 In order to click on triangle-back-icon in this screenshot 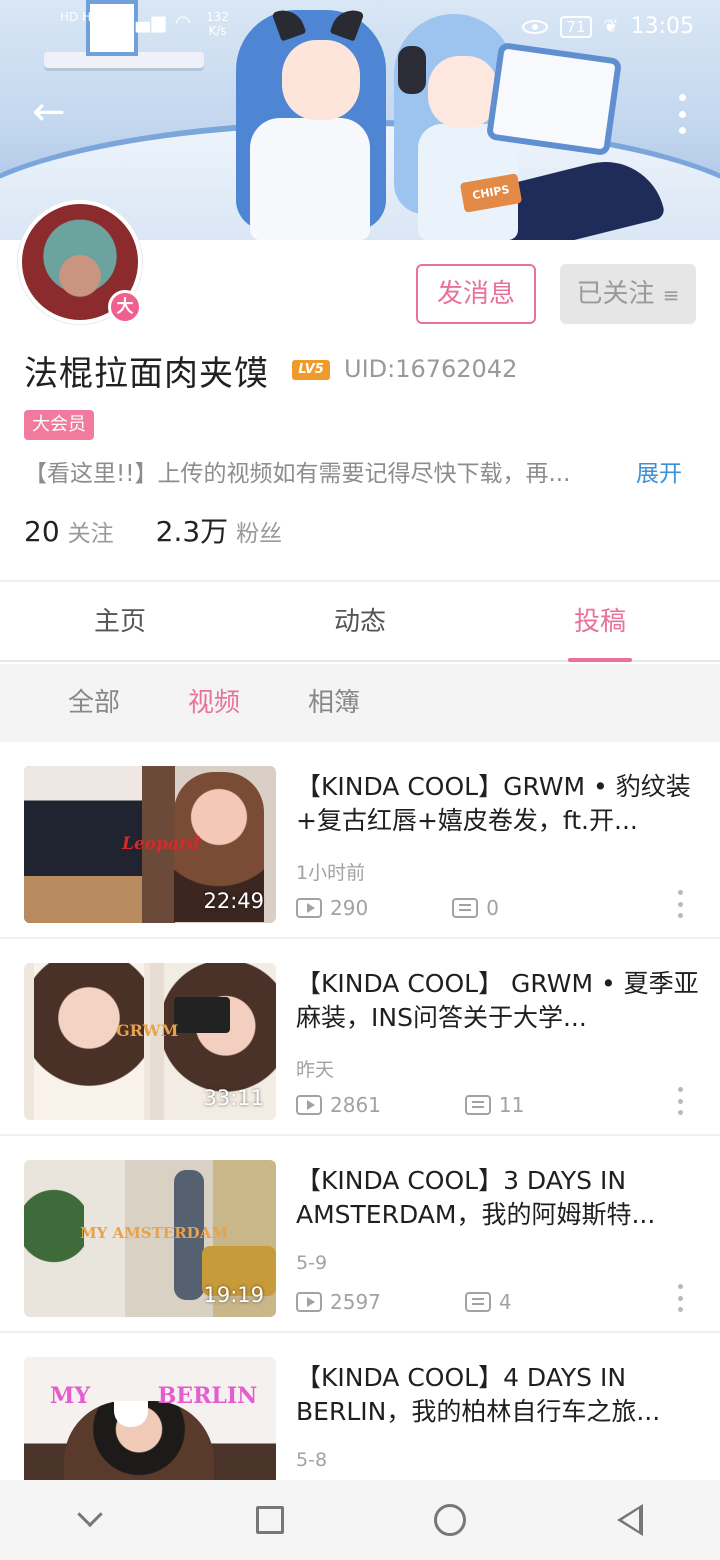, I will do `click(630, 1520)`.